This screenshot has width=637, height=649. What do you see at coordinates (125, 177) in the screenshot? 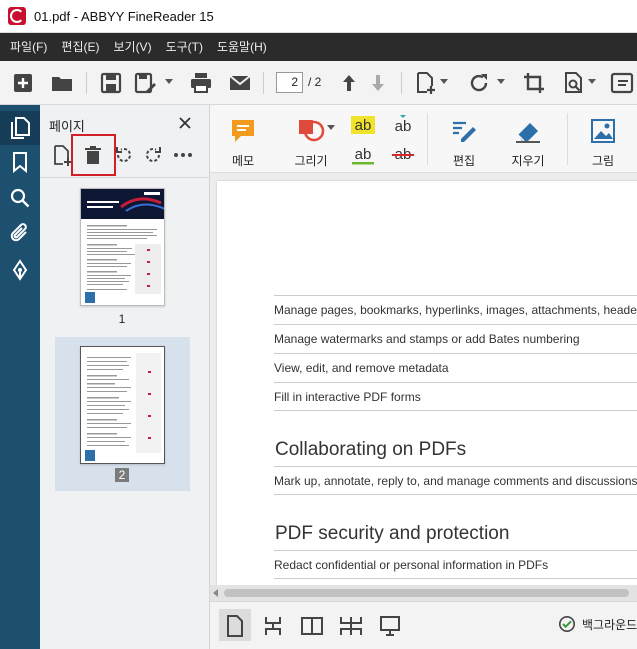
I see `panel-divider` at bounding box center [125, 177].